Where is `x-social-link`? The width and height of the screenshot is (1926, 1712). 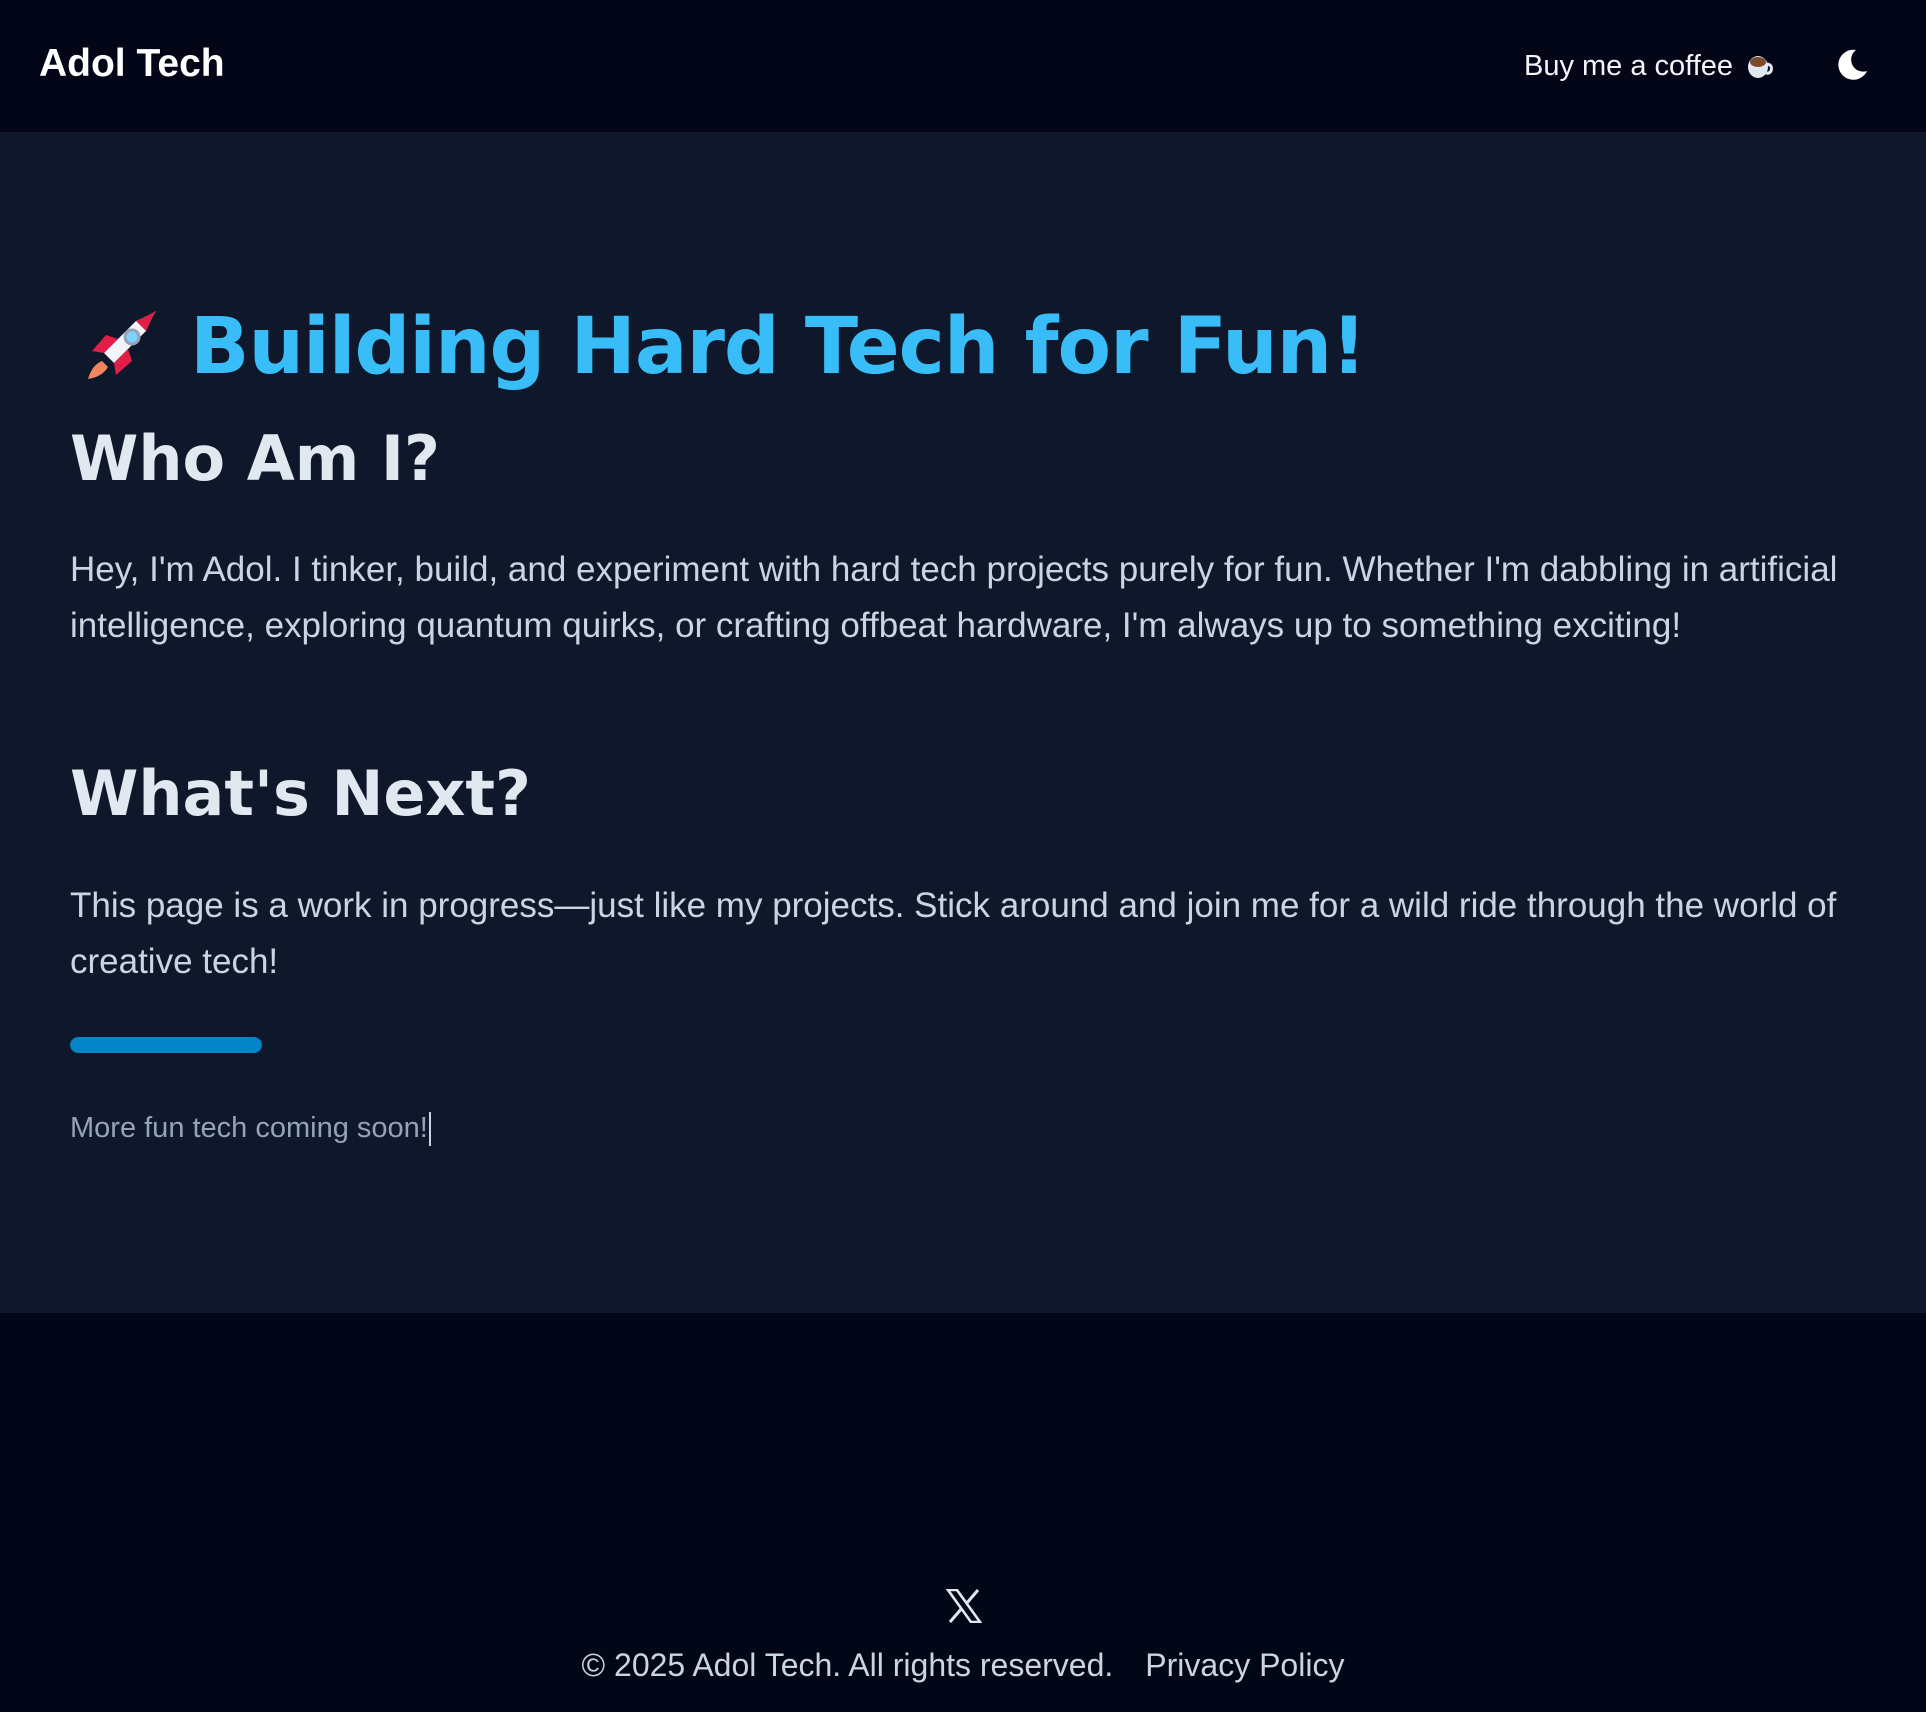
x-social-link is located at coordinates (964, 1608).